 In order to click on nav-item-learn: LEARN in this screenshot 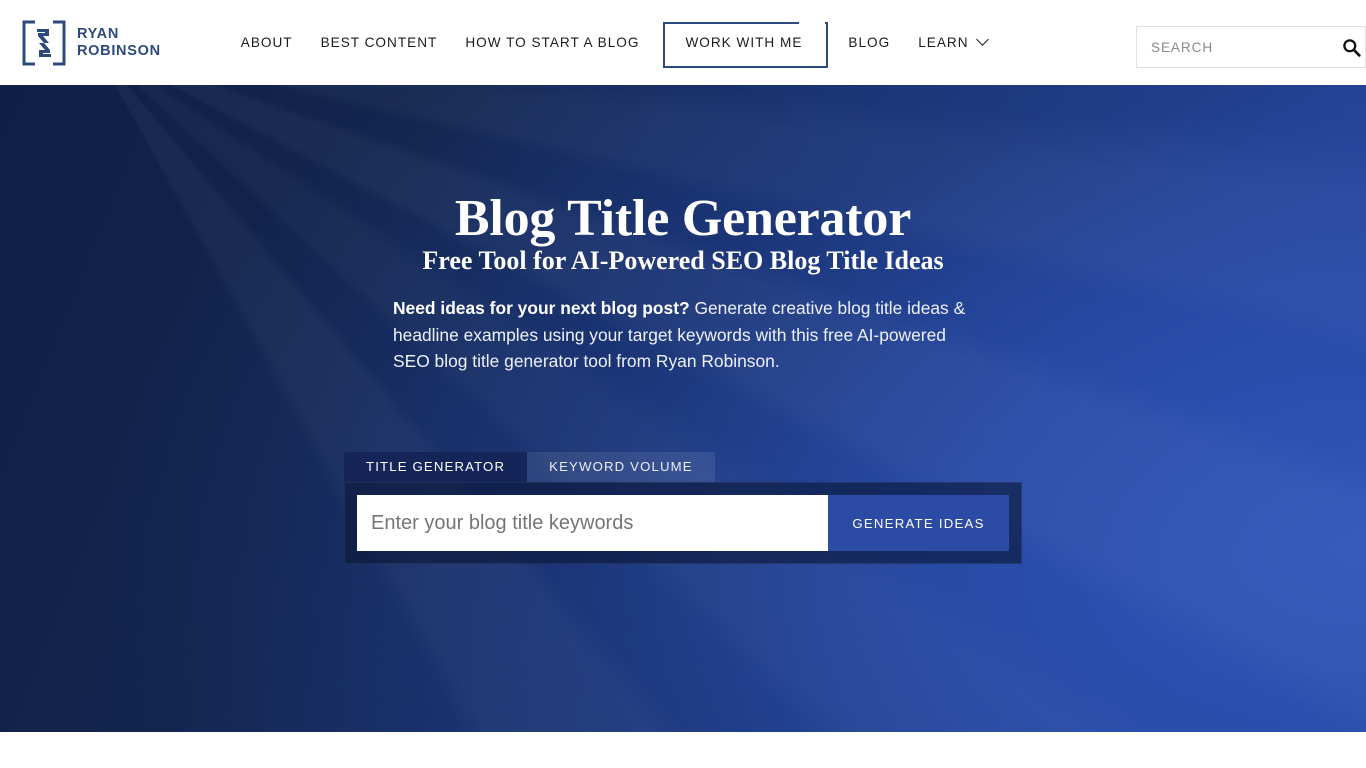, I will do `click(952, 42)`.